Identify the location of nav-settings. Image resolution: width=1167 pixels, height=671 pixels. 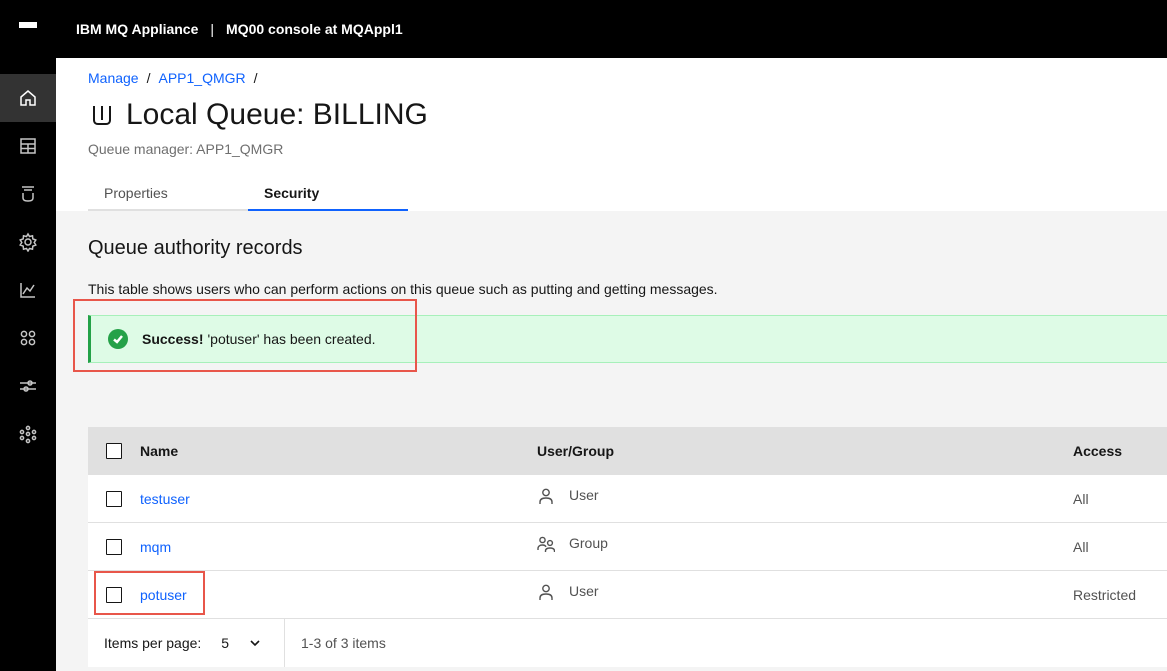
(28, 242).